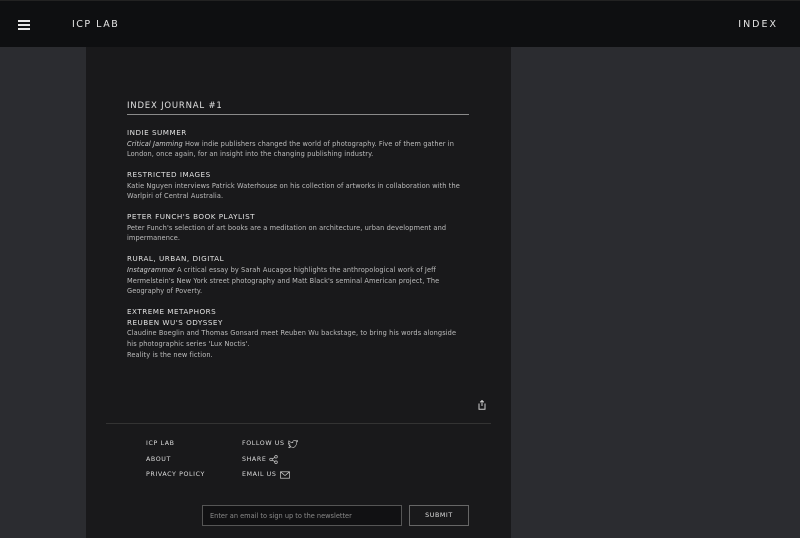 The image size is (800, 538). I want to click on share-link: SHARE, so click(270, 460).